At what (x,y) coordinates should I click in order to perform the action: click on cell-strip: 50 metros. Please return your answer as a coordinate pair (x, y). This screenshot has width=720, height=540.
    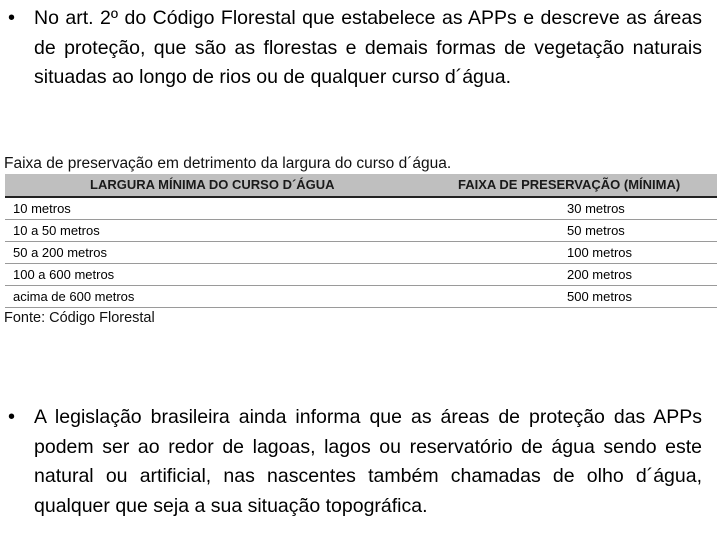
    Looking at the image, I should click on (596, 230).